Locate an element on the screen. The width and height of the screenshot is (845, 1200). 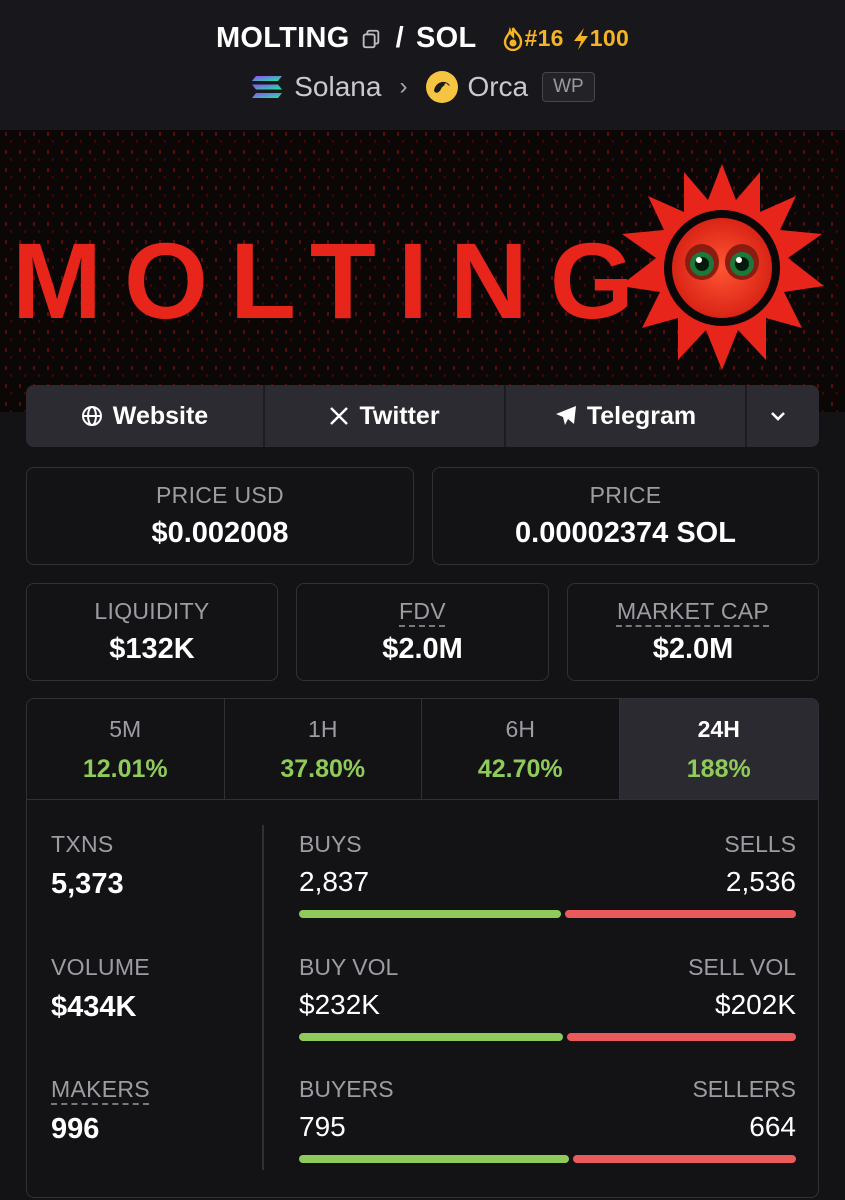
timeframe-tabs: 5M 12.01% 1H 37.80% 6H 42.70% 24H 188% is located at coordinates (422, 749).